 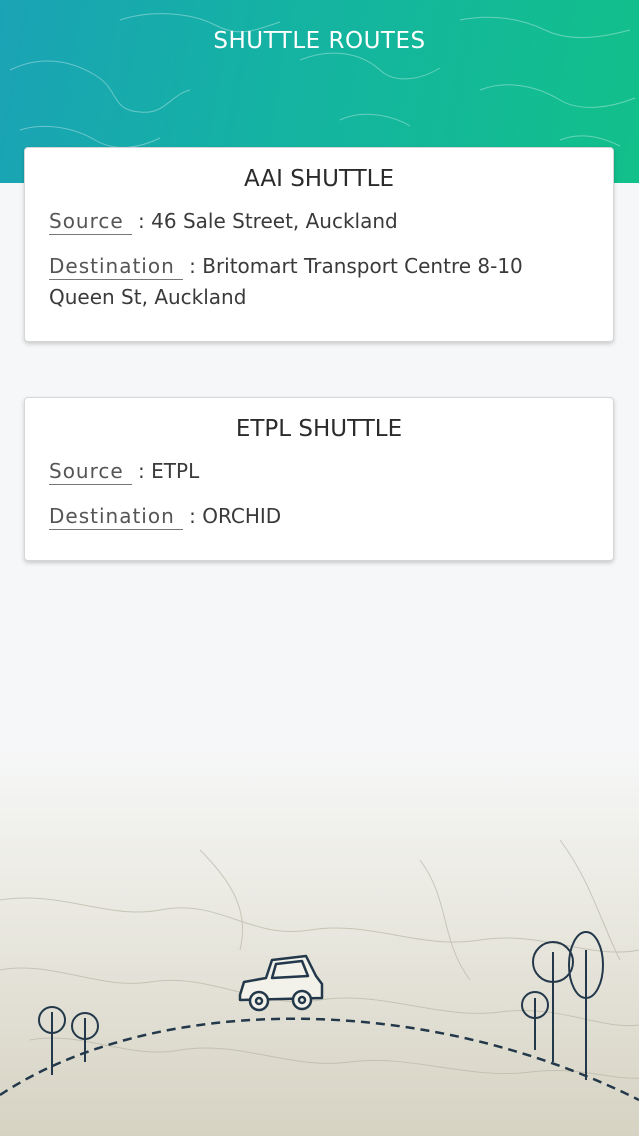 I want to click on page-title: SHUTTLE ROUTES, so click(x=319, y=41).